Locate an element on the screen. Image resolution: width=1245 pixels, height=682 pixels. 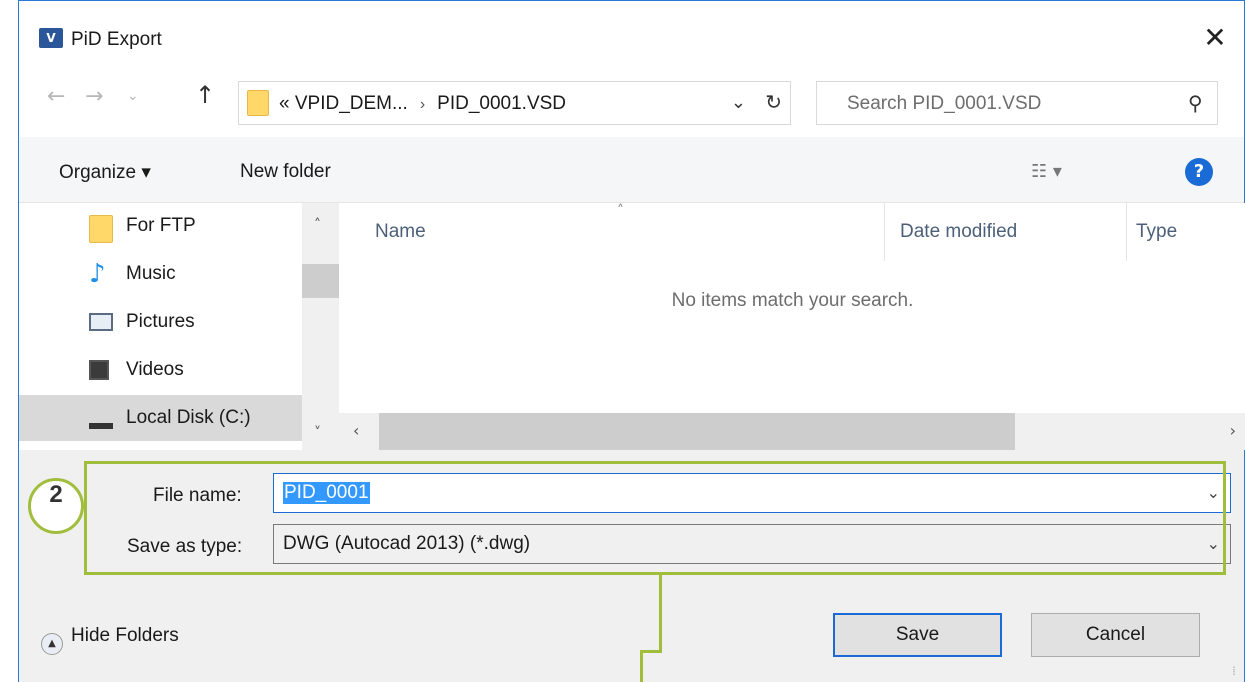
pictures-icon is located at coordinates (101, 322).